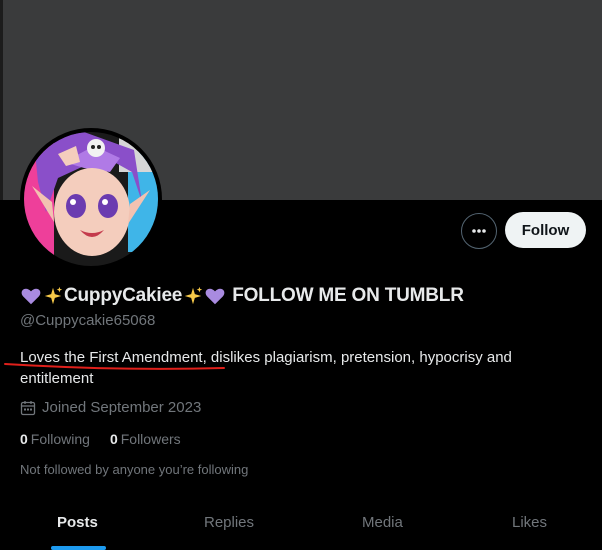  I want to click on followers-link: 0 Followers, so click(145, 439).